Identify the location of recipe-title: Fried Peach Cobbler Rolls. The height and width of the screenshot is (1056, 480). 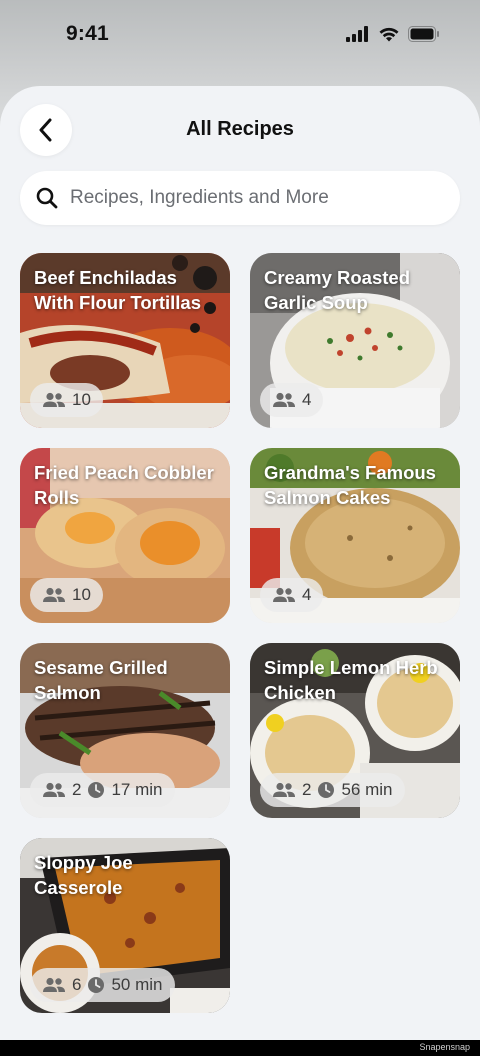
(124, 485).